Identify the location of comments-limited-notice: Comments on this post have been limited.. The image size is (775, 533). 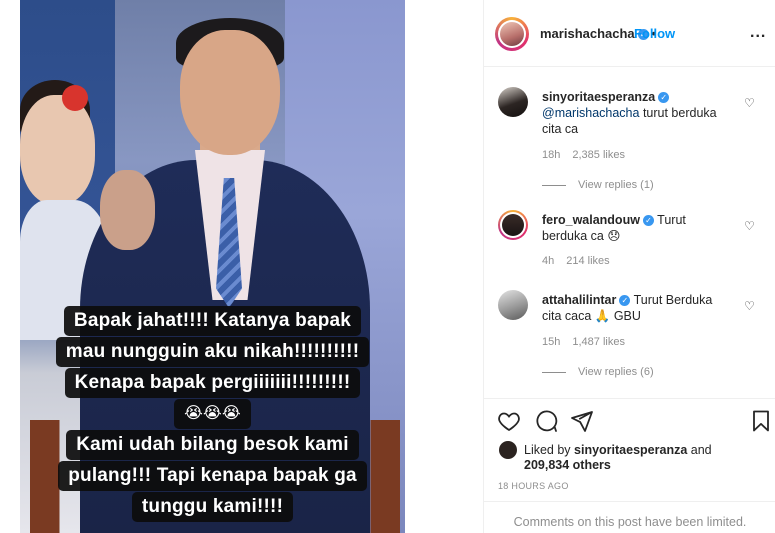
(629, 517).